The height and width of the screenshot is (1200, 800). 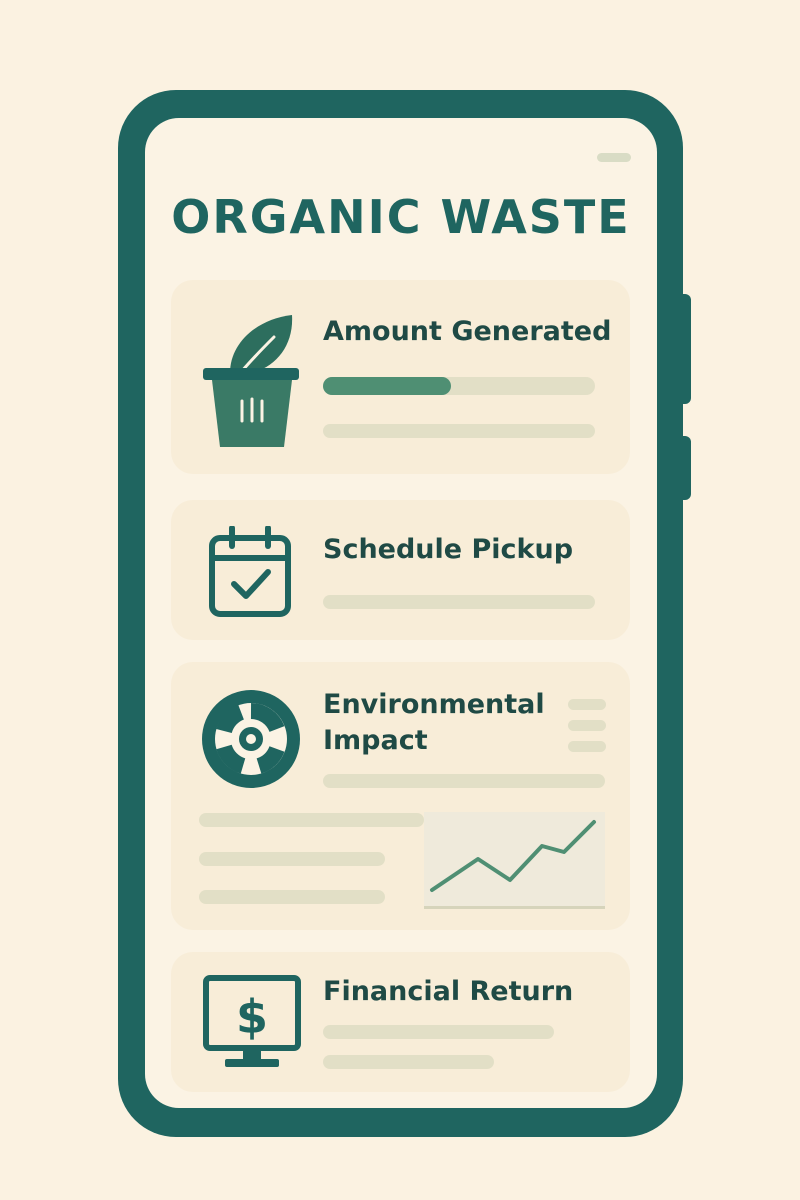 What do you see at coordinates (683, 349) in the screenshot?
I see `volume-button` at bounding box center [683, 349].